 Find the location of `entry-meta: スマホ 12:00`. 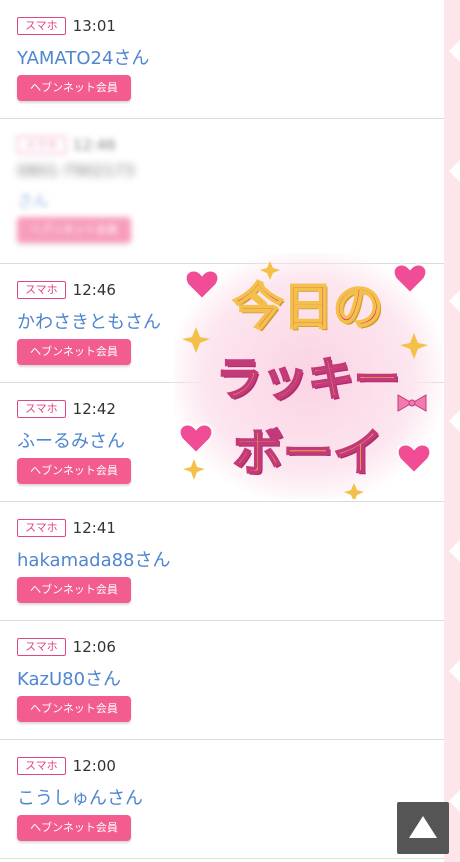

entry-meta: スマホ 12:00 is located at coordinates (66, 766).